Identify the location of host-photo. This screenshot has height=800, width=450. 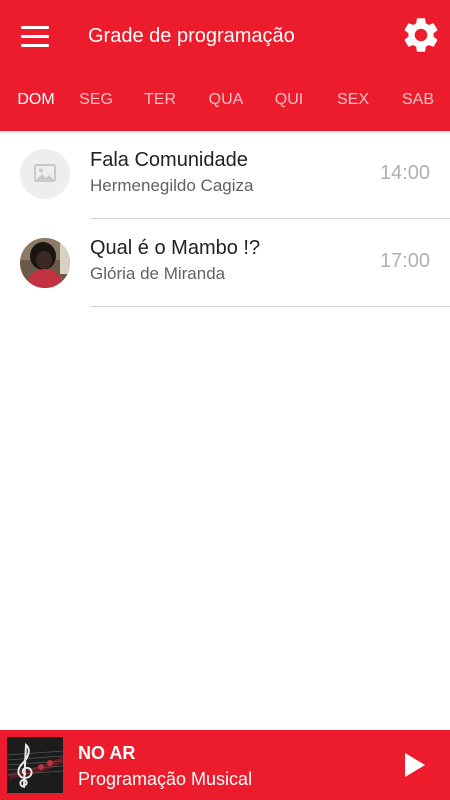
(45, 263).